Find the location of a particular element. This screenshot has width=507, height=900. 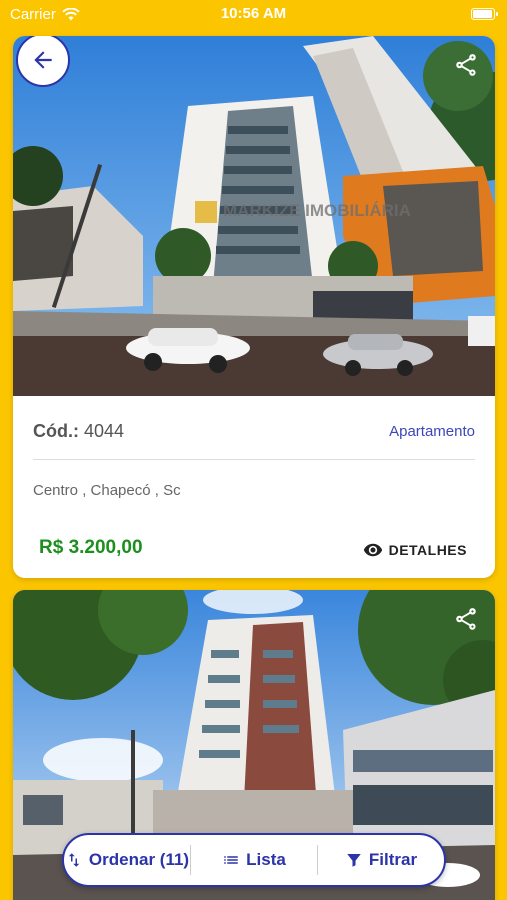

details-label: DETALHES is located at coordinates (427, 550).